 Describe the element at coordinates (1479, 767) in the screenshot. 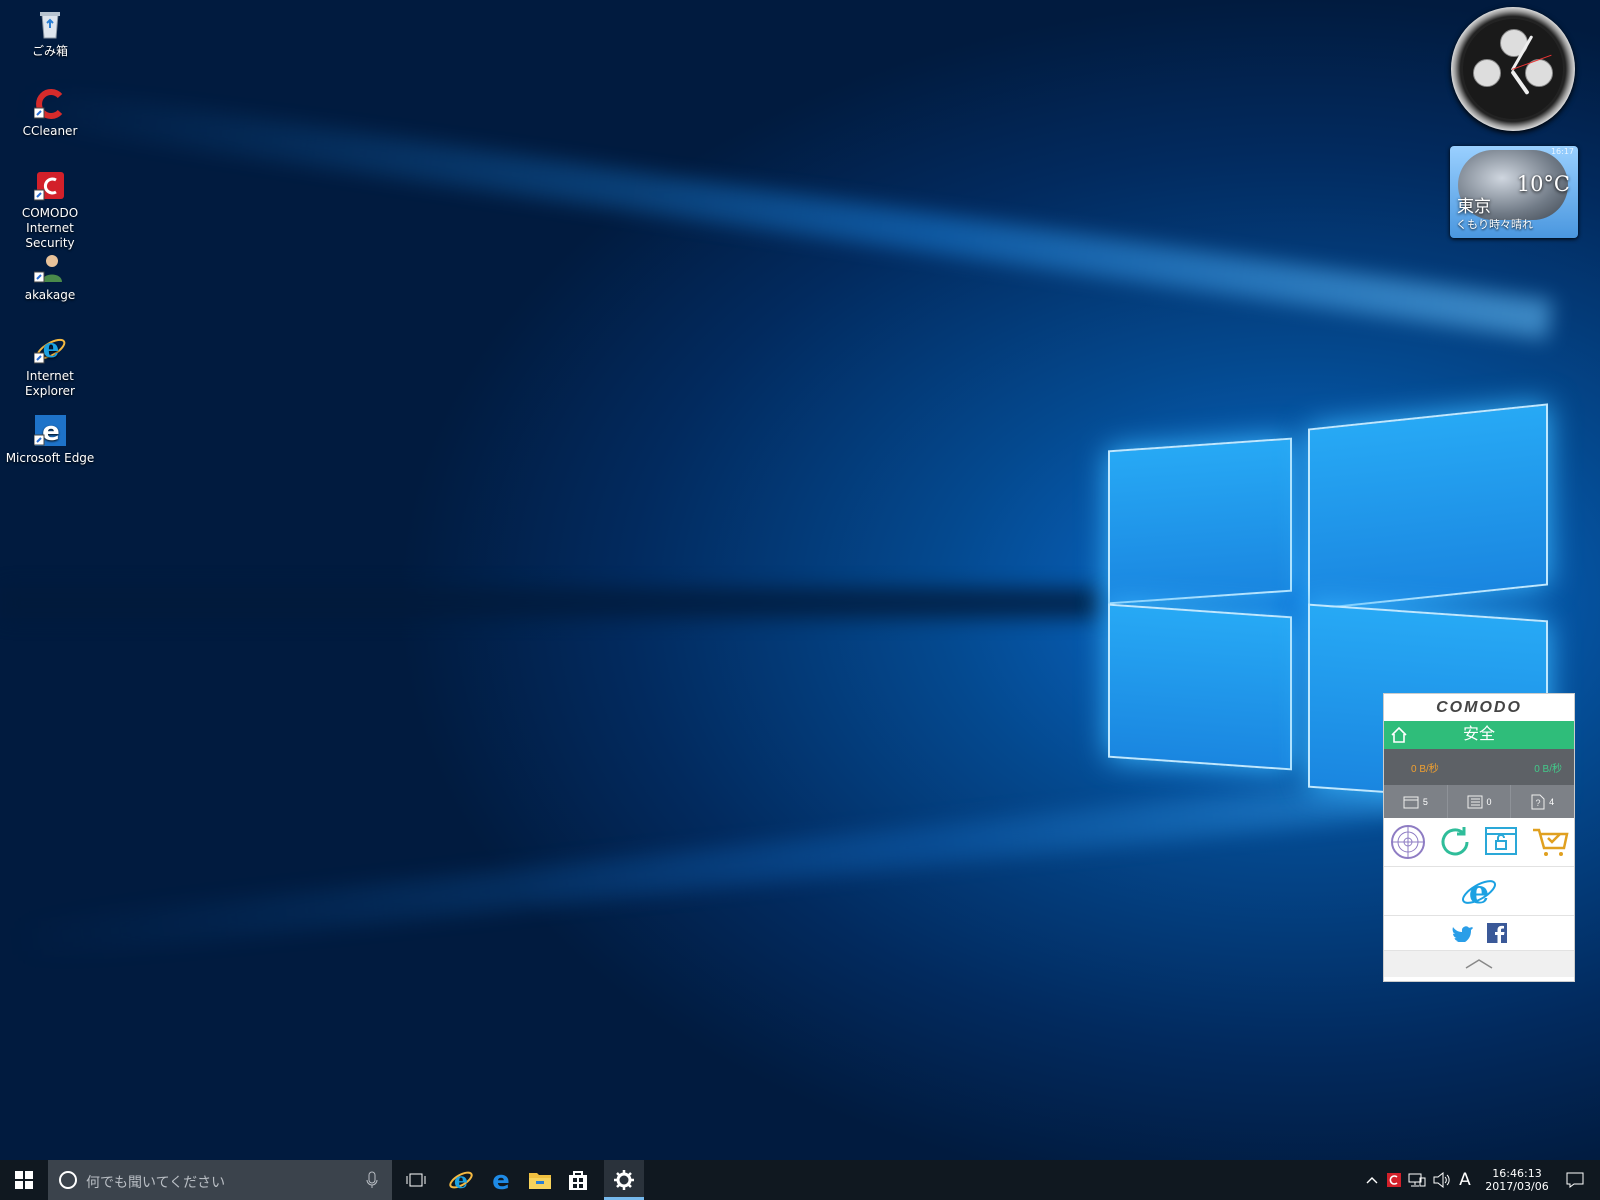

I see `comodo-traffic: 0 B/秒 0 B/秒` at that location.